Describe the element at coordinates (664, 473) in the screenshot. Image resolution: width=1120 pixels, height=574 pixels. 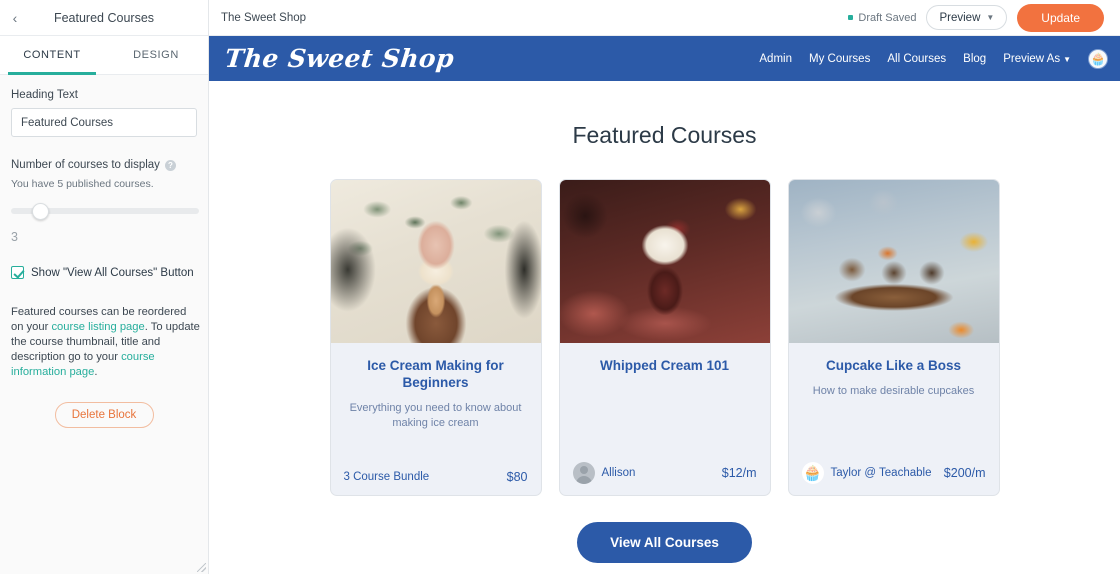
I see `course-card-footer: Allison $12/m` at that location.